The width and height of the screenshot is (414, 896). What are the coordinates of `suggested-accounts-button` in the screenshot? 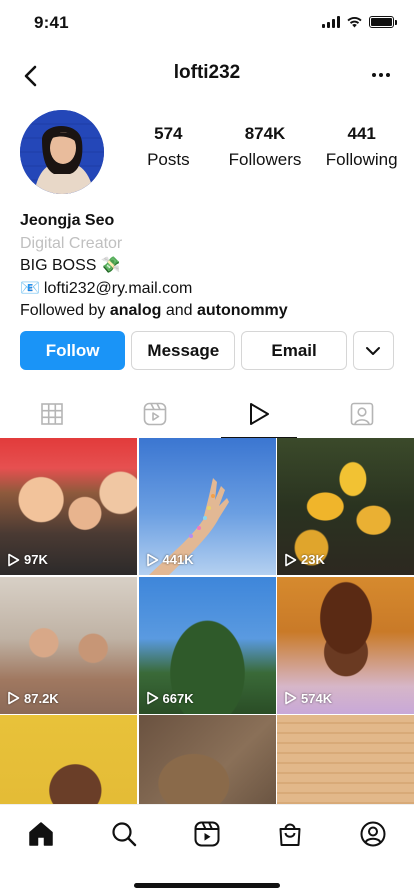 It's located at (373, 350).